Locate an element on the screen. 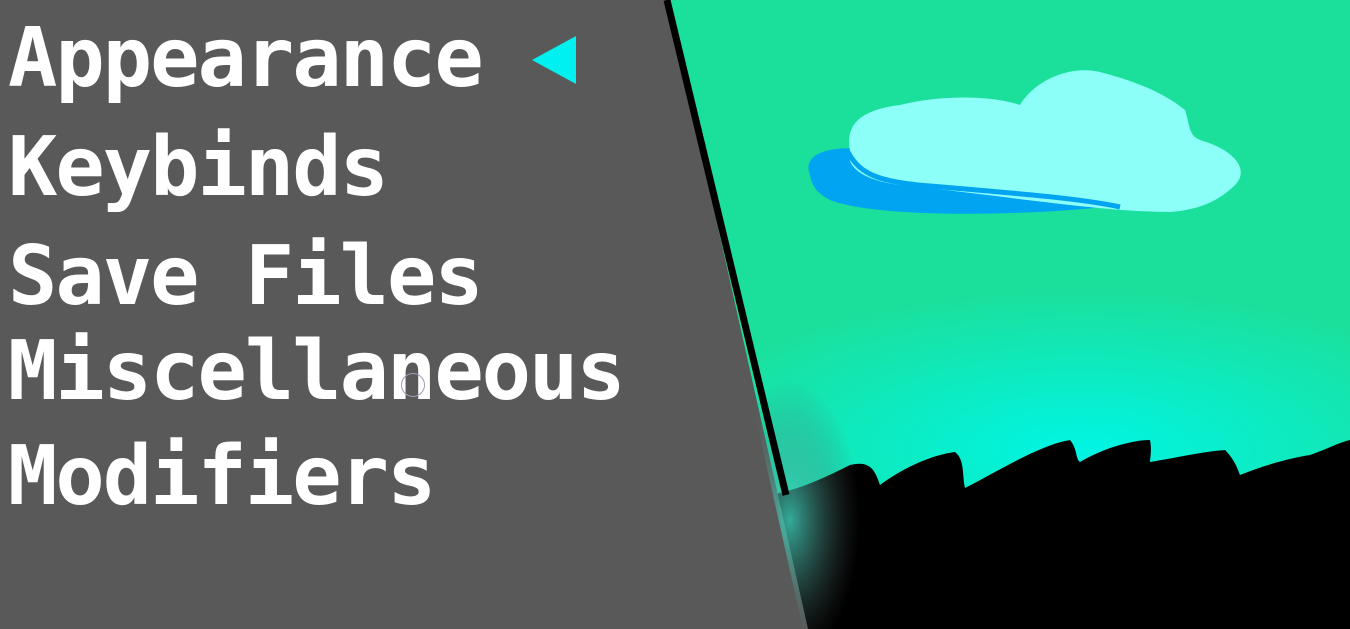 This screenshot has height=629, width=1350. menu-item-save-files: Save Files is located at coordinates (246, 277).